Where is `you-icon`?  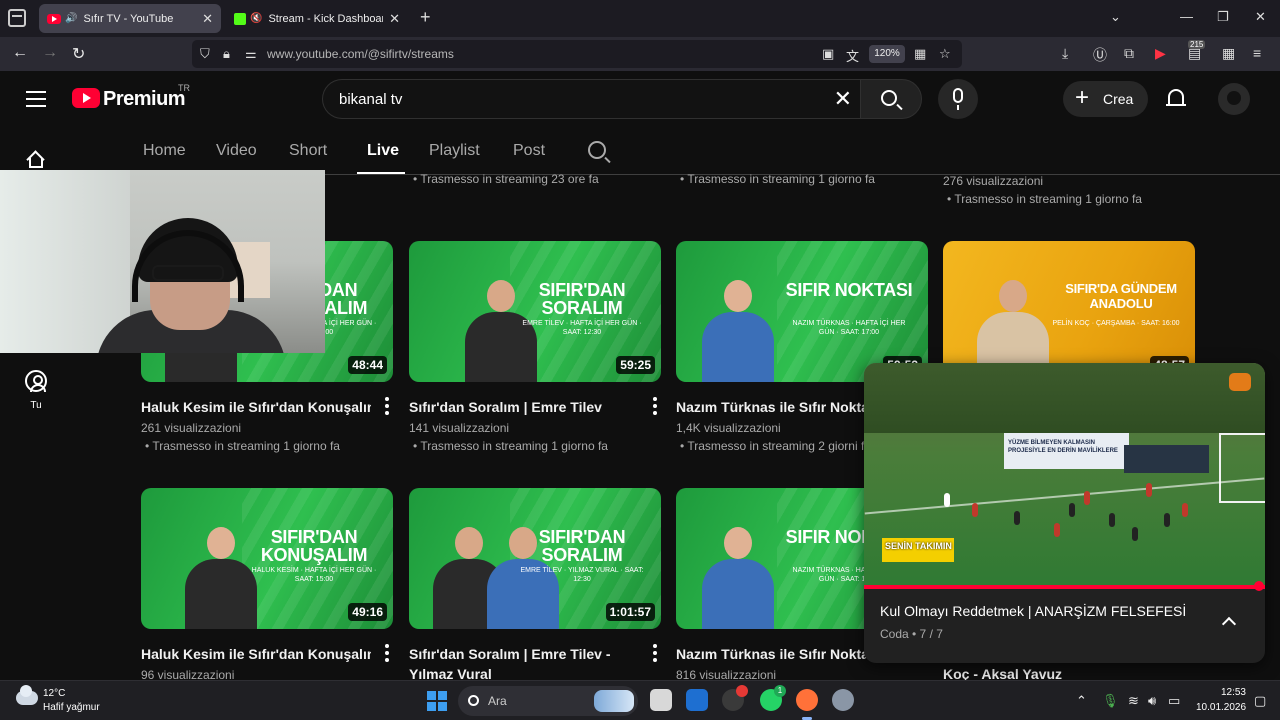
you-icon is located at coordinates (36, 381).